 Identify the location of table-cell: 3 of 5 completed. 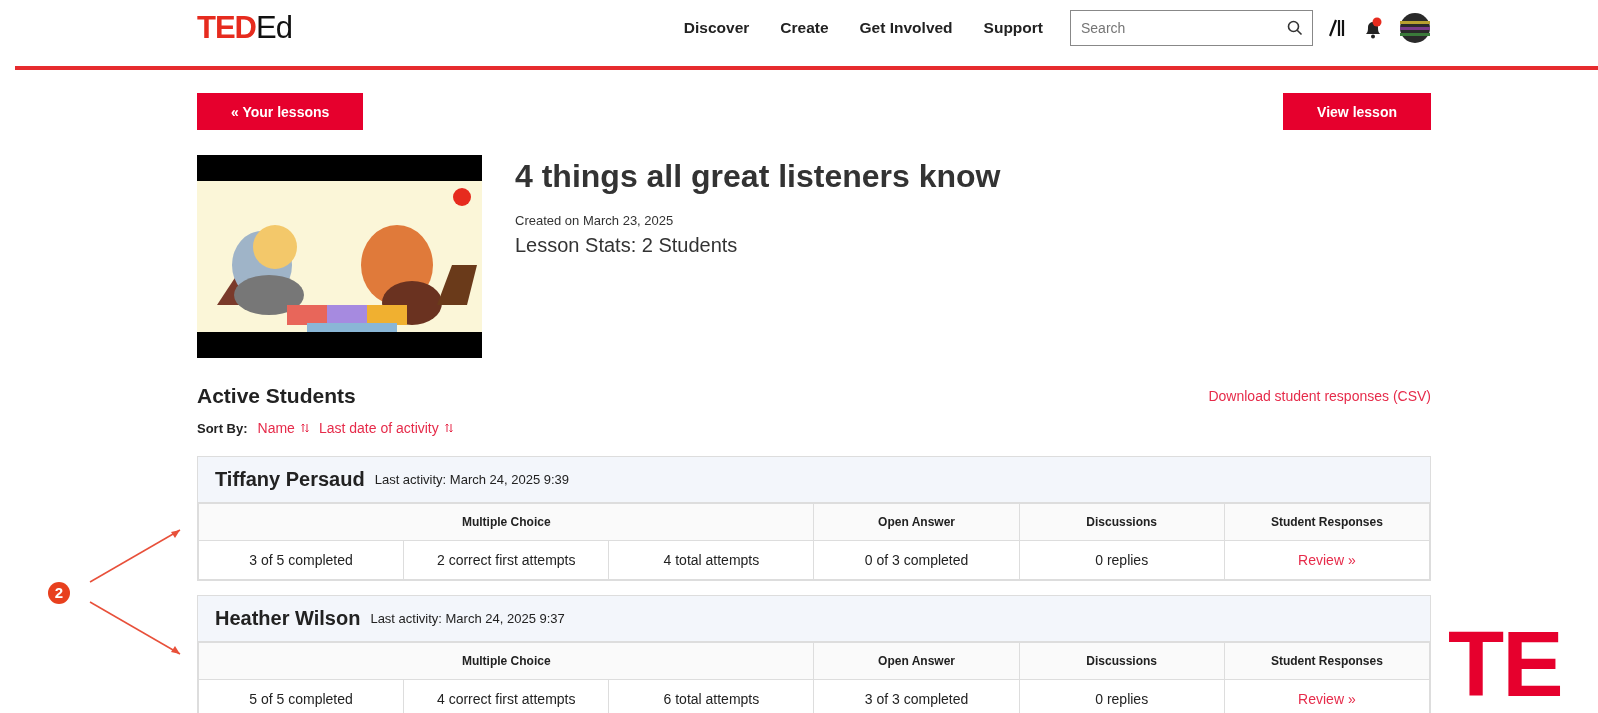
(301, 560).